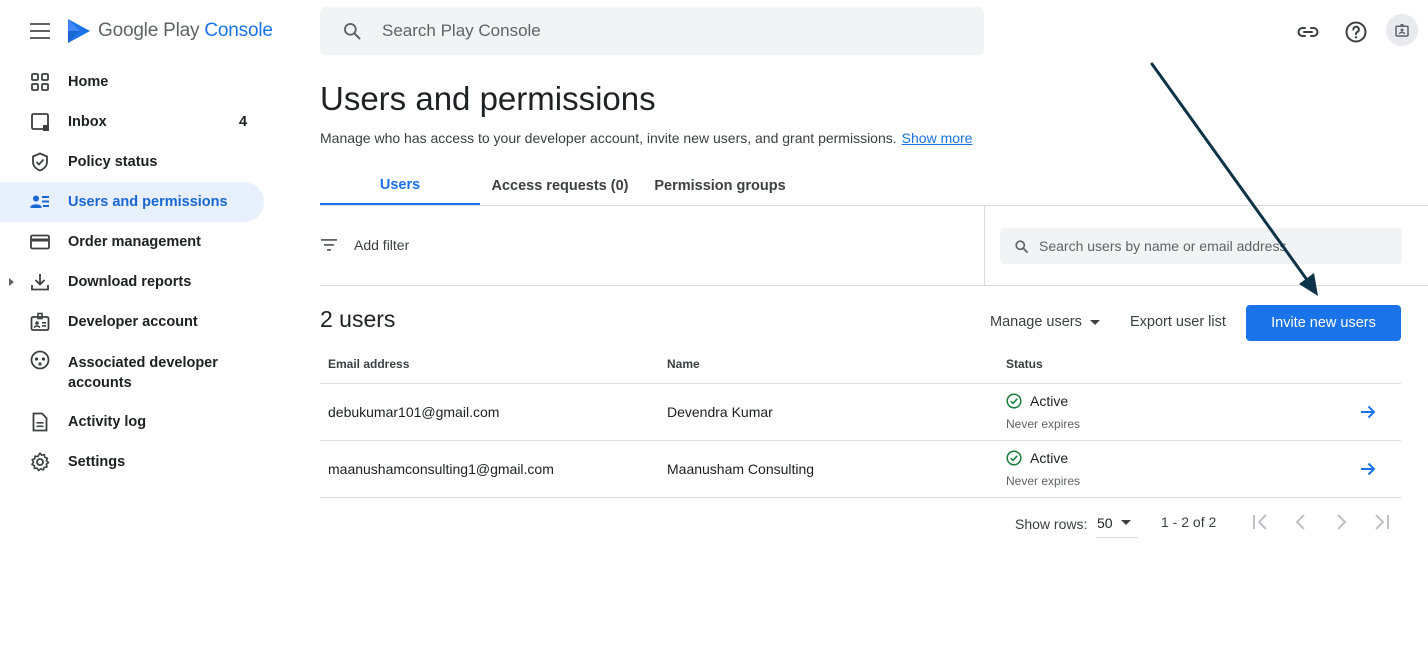 This screenshot has width=1428, height=664. What do you see at coordinates (1105, 522) in the screenshot?
I see `rows-per-page-value: 50` at bounding box center [1105, 522].